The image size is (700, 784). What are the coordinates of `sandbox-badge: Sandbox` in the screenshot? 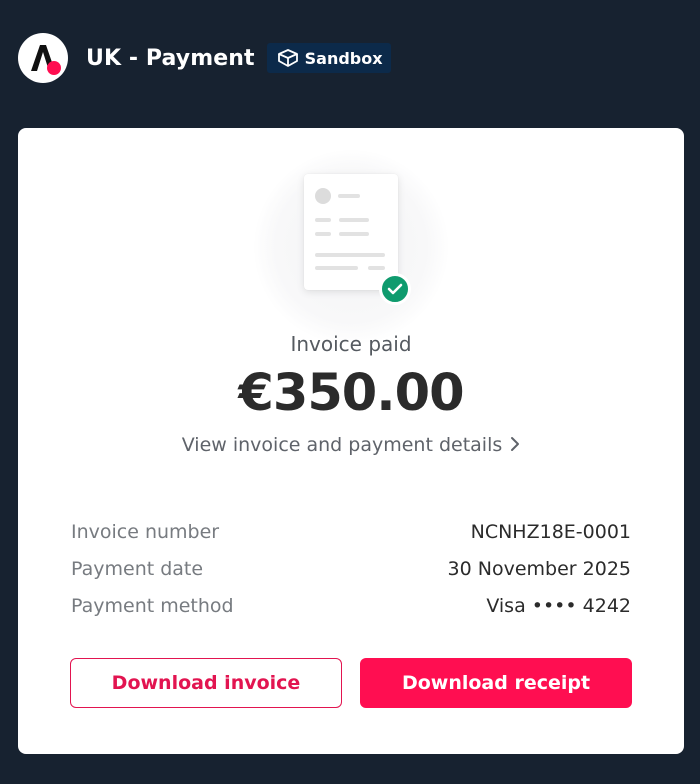 It's located at (328, 58).